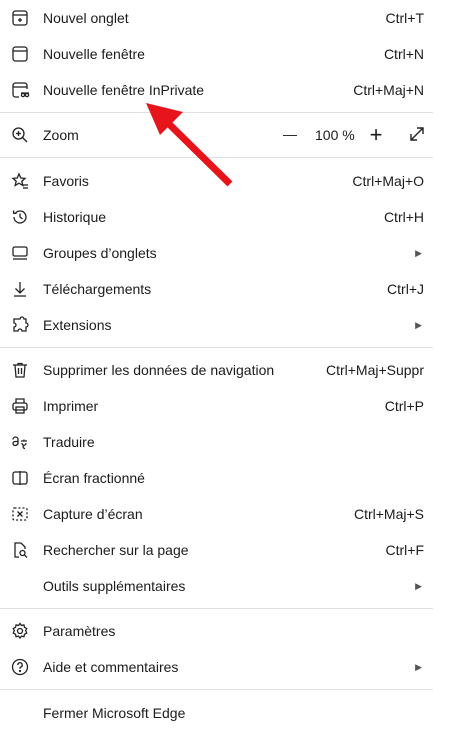 This screenshot has width=449, height=734. I want to click on menu-item-label: Zoom, so click(61, 135).